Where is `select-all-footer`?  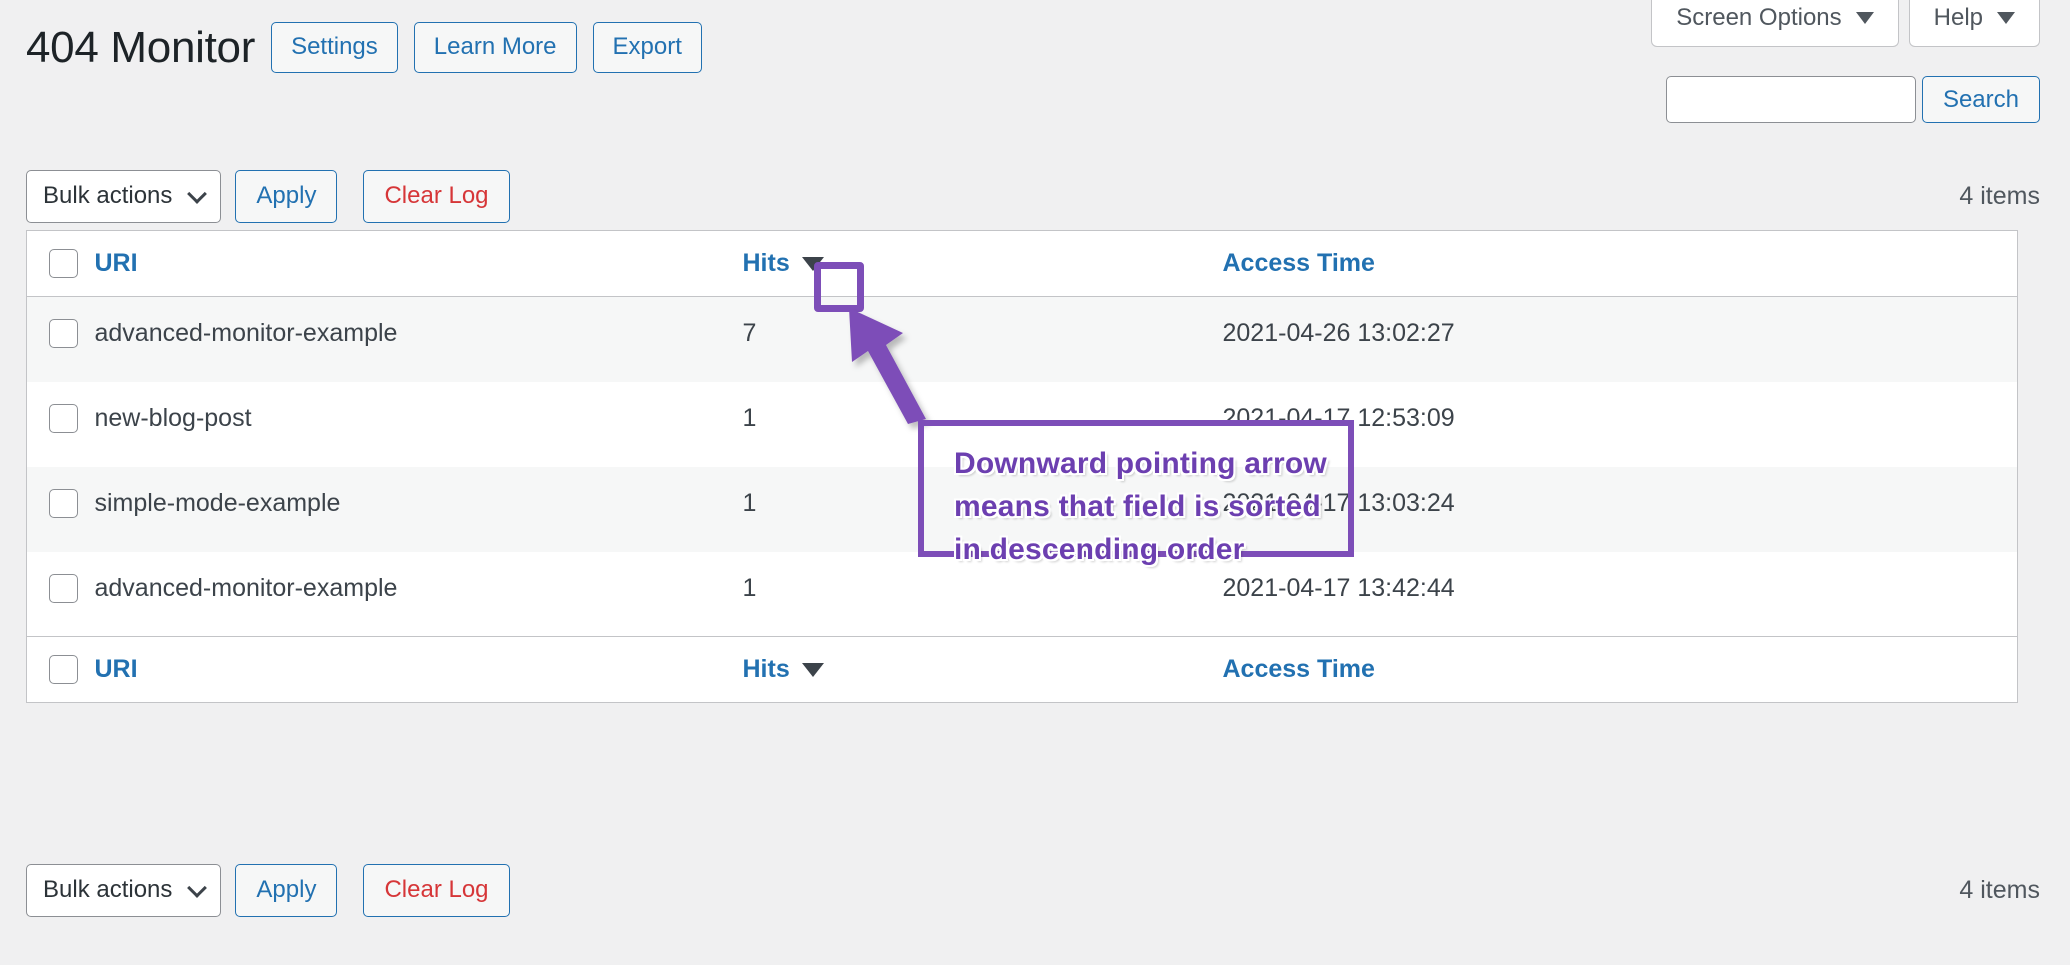
select-all-footer is located at coordinates (60, 669).